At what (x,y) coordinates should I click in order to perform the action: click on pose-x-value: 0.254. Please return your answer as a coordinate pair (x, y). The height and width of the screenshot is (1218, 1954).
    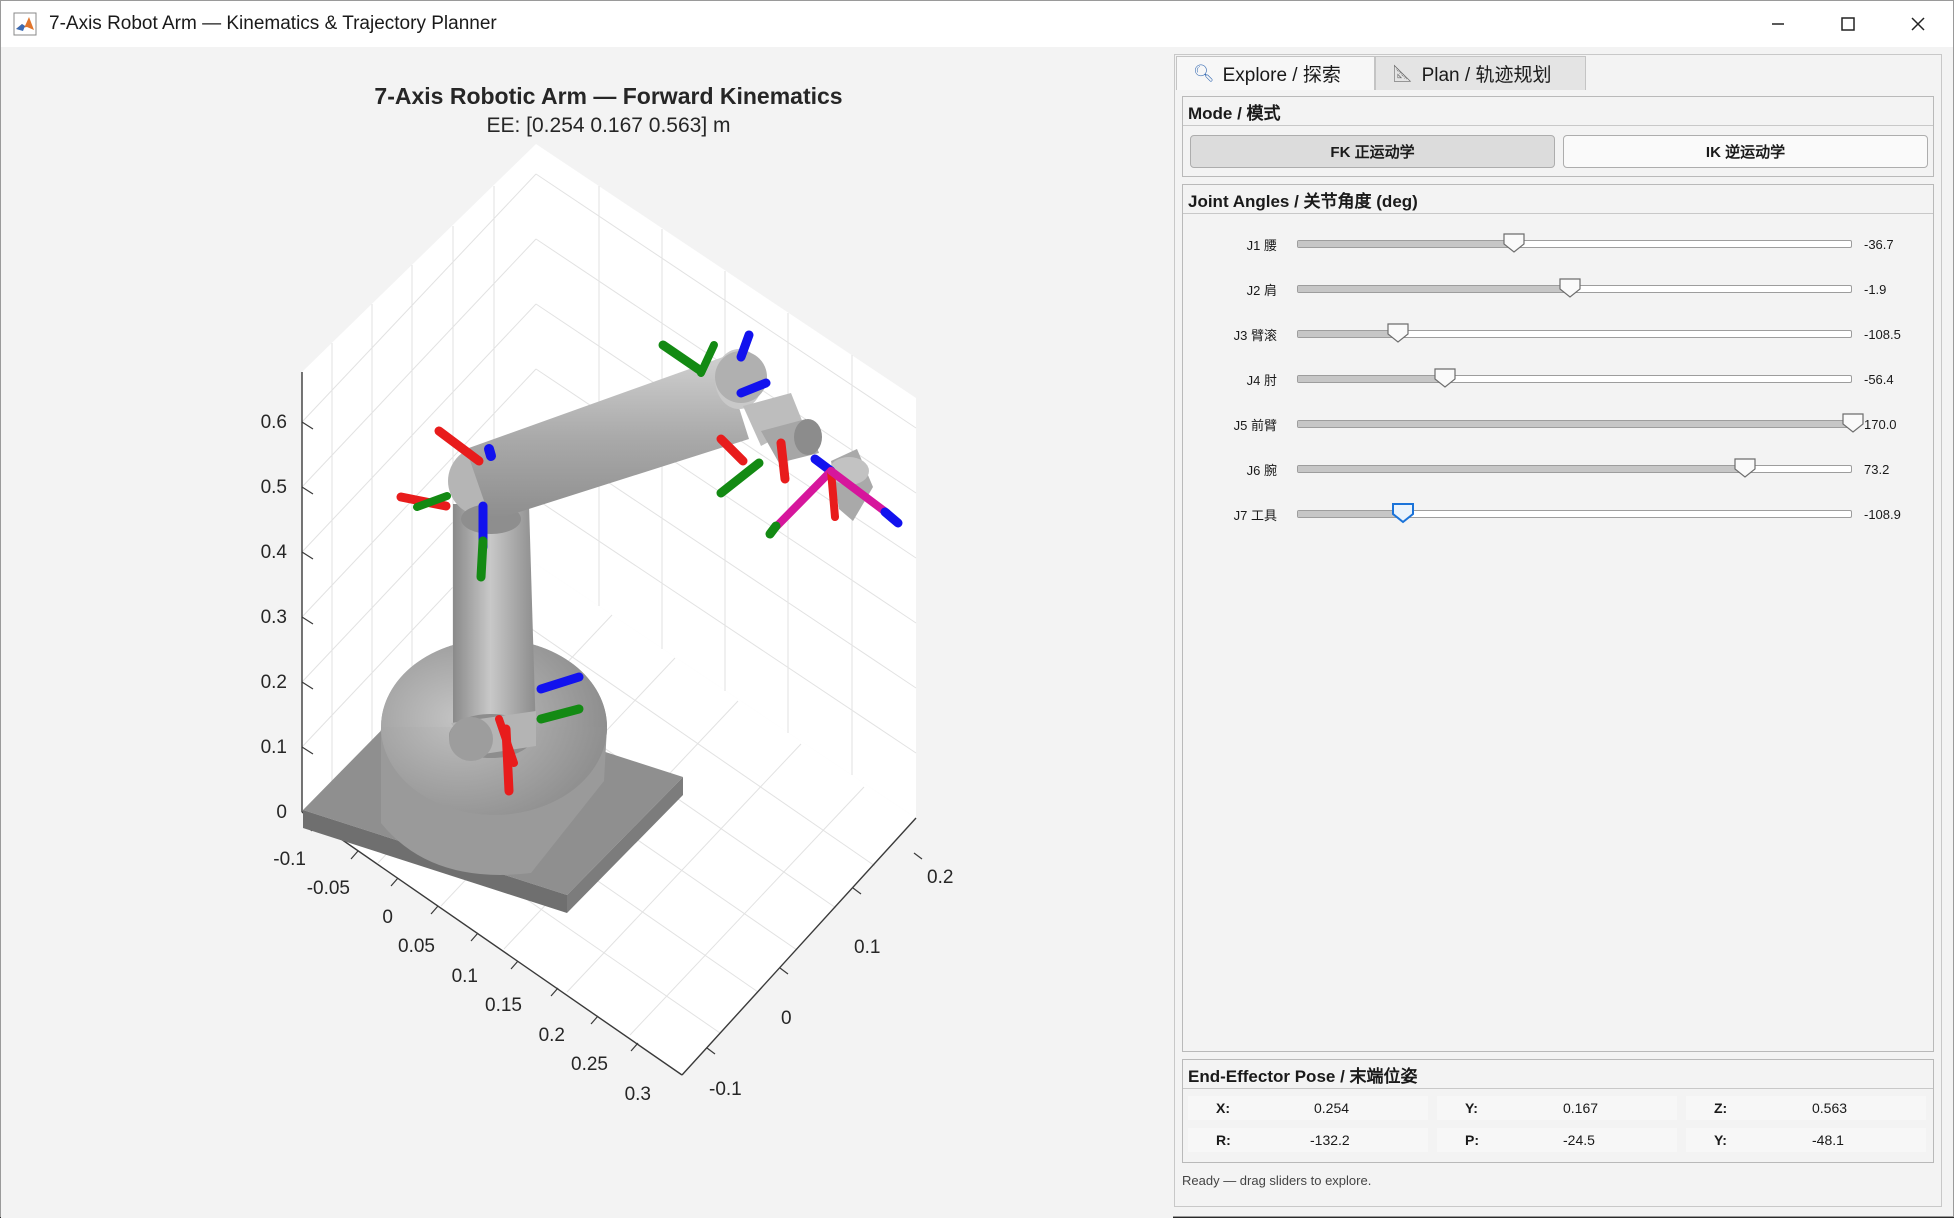
    Looking at the image, I should click on (1332, 1108).